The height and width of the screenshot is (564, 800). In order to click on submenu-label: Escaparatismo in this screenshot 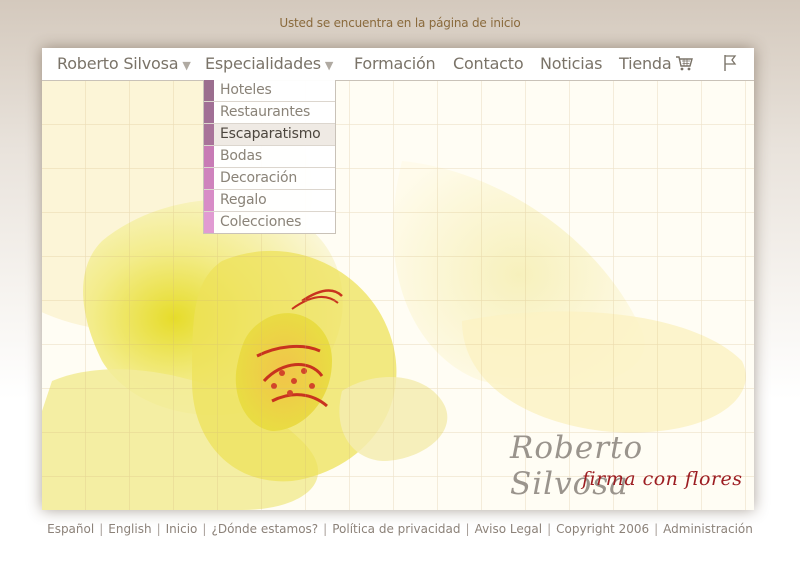, I will do `click(270, 134)`.